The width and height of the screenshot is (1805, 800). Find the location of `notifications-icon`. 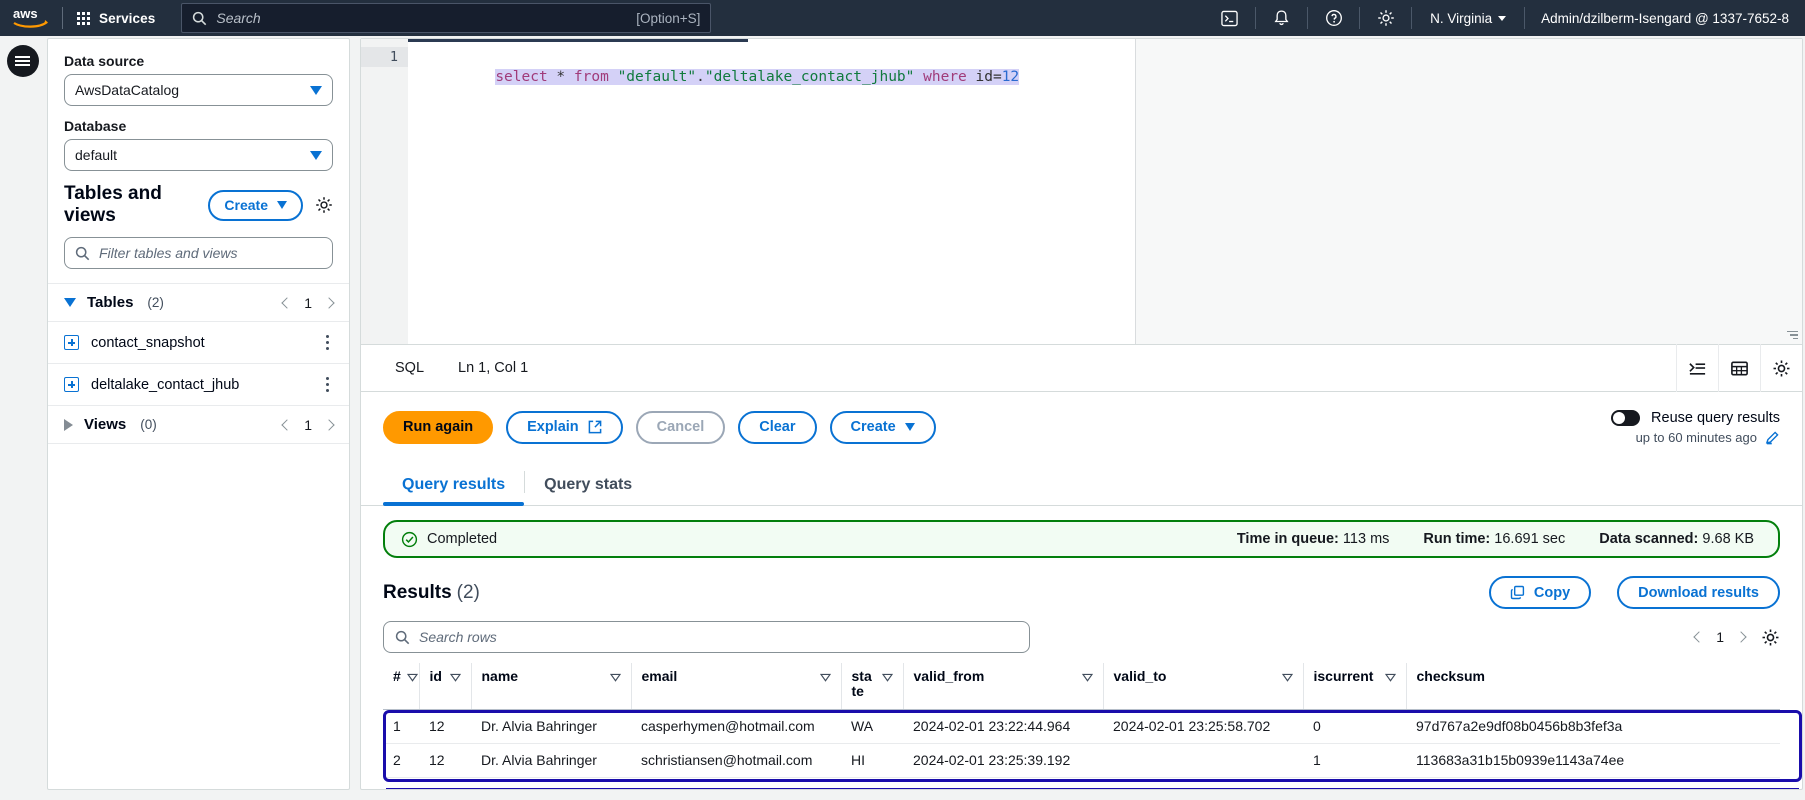

notifications-icon is located at coordinates (1281, 18).